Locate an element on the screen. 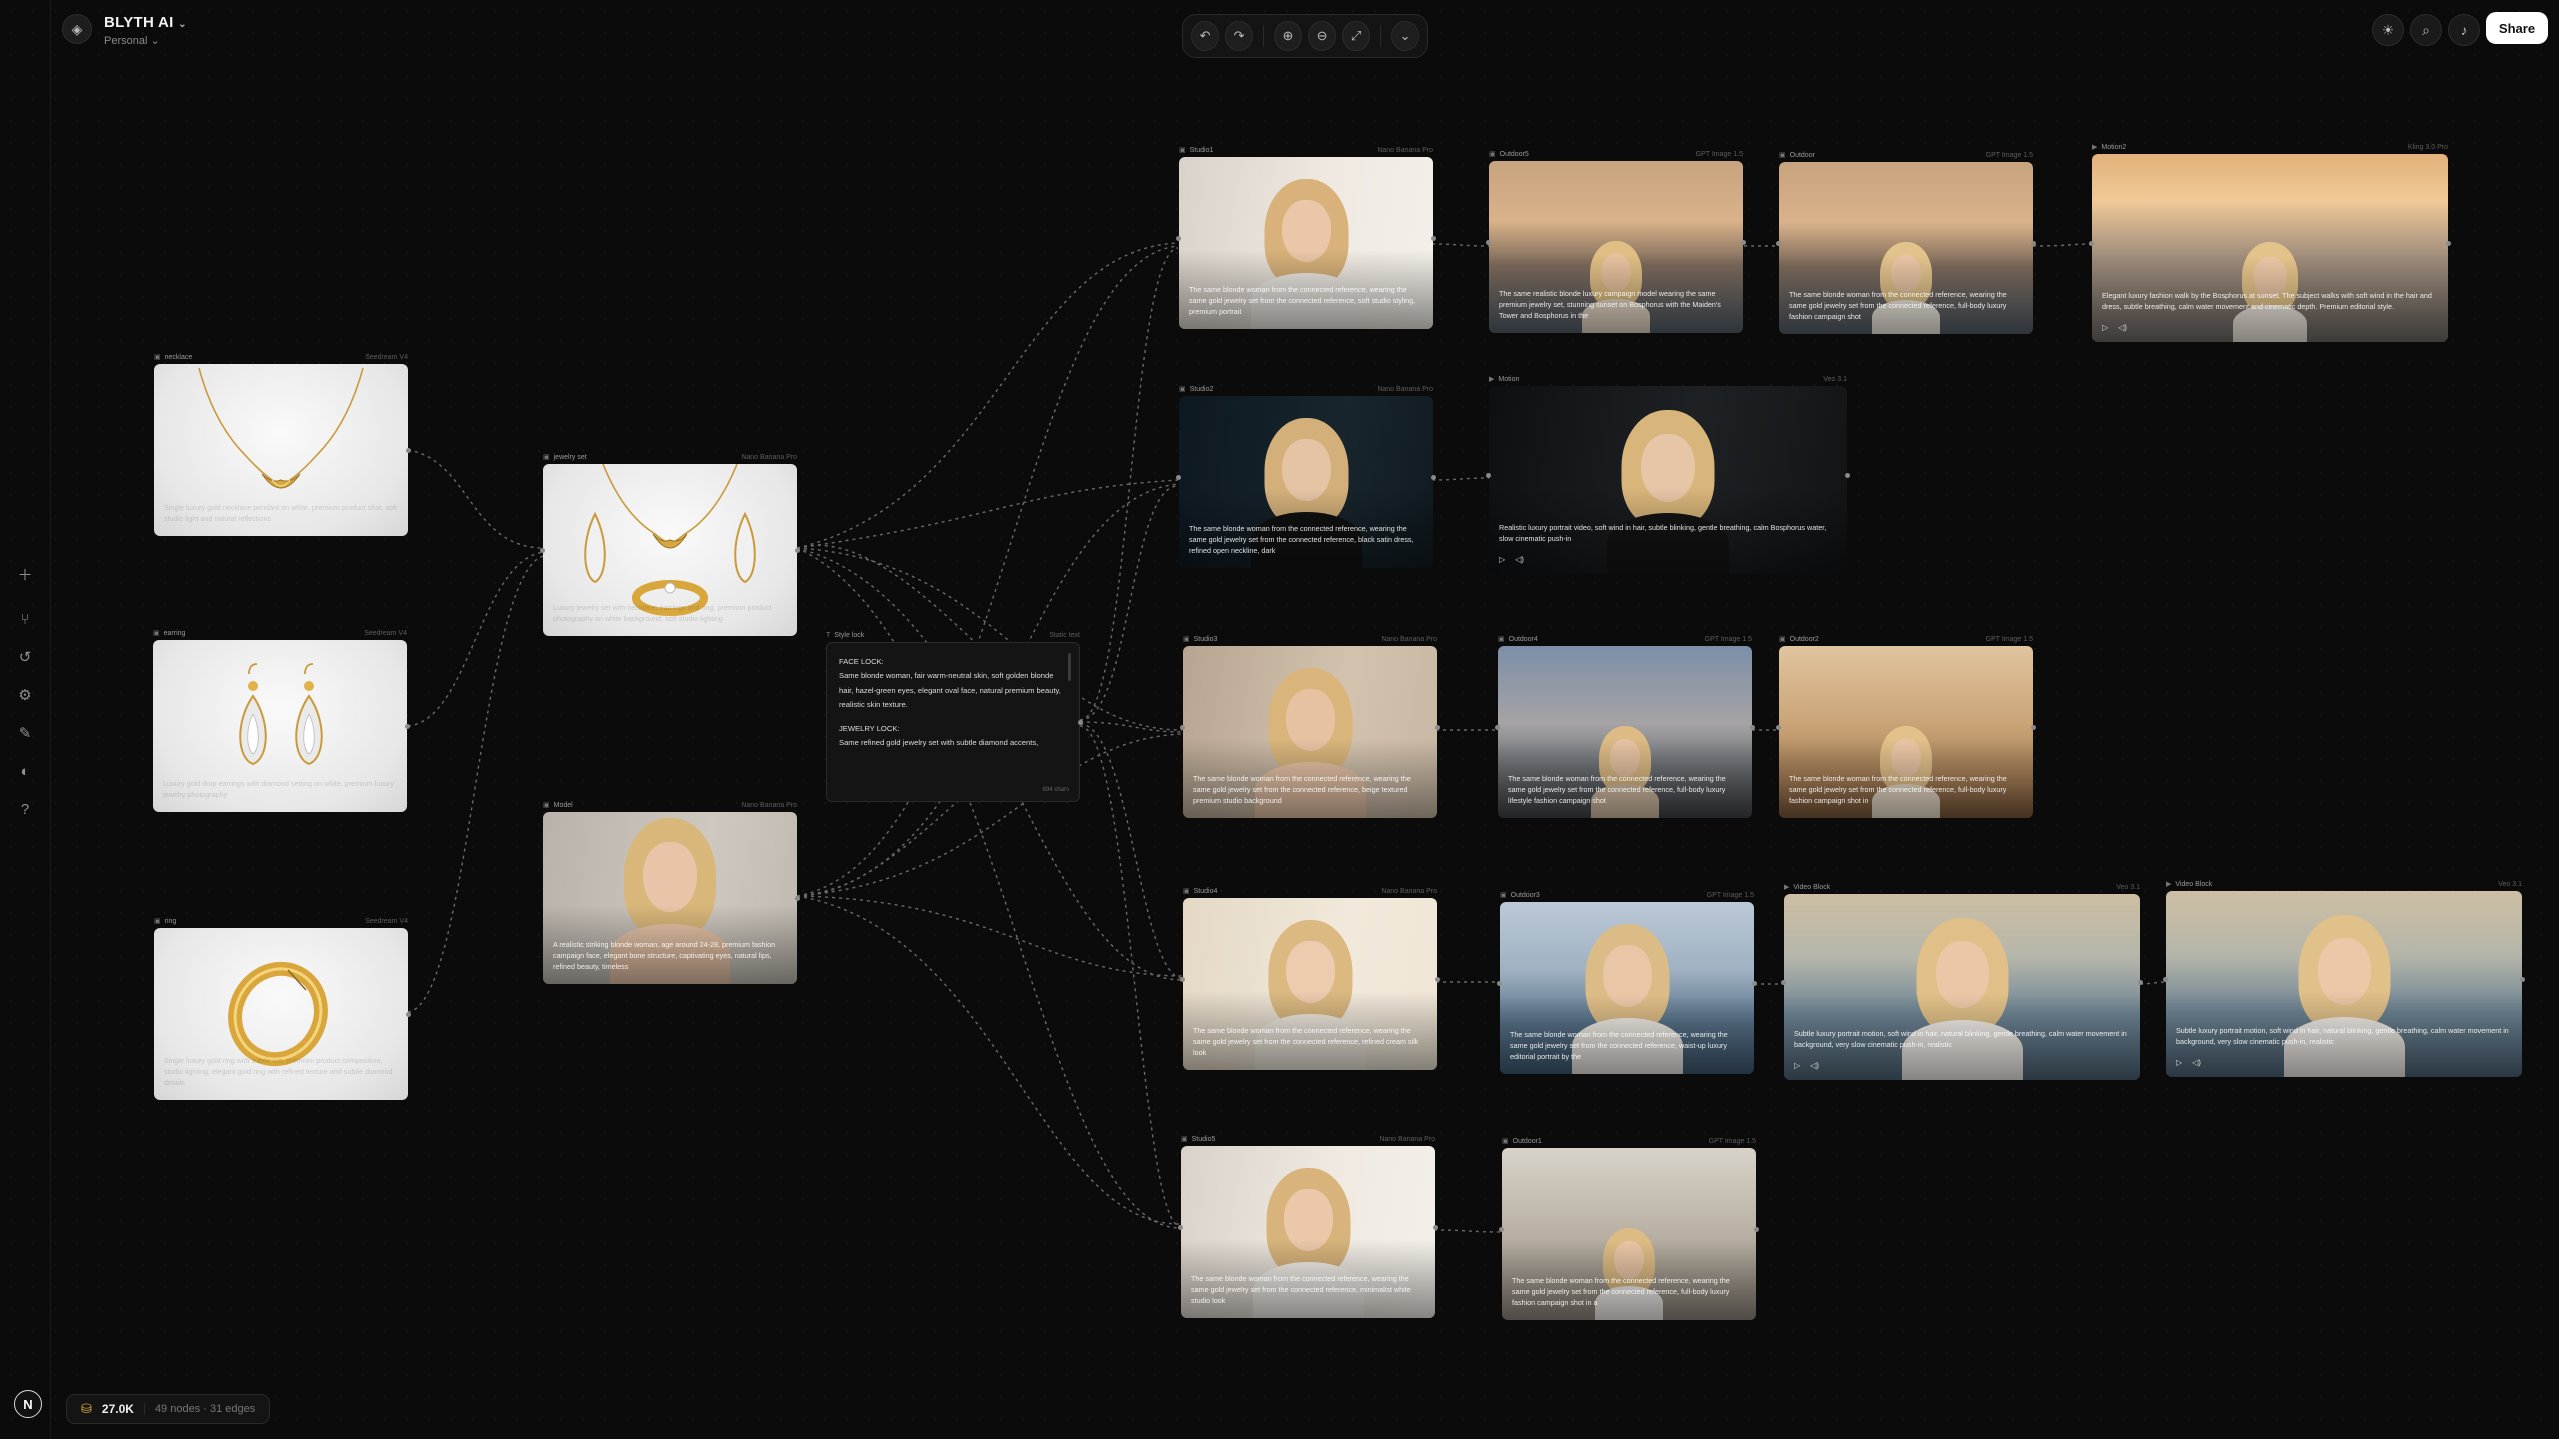  credits-amount: 27.0K is located at coordinates (117, 1409).